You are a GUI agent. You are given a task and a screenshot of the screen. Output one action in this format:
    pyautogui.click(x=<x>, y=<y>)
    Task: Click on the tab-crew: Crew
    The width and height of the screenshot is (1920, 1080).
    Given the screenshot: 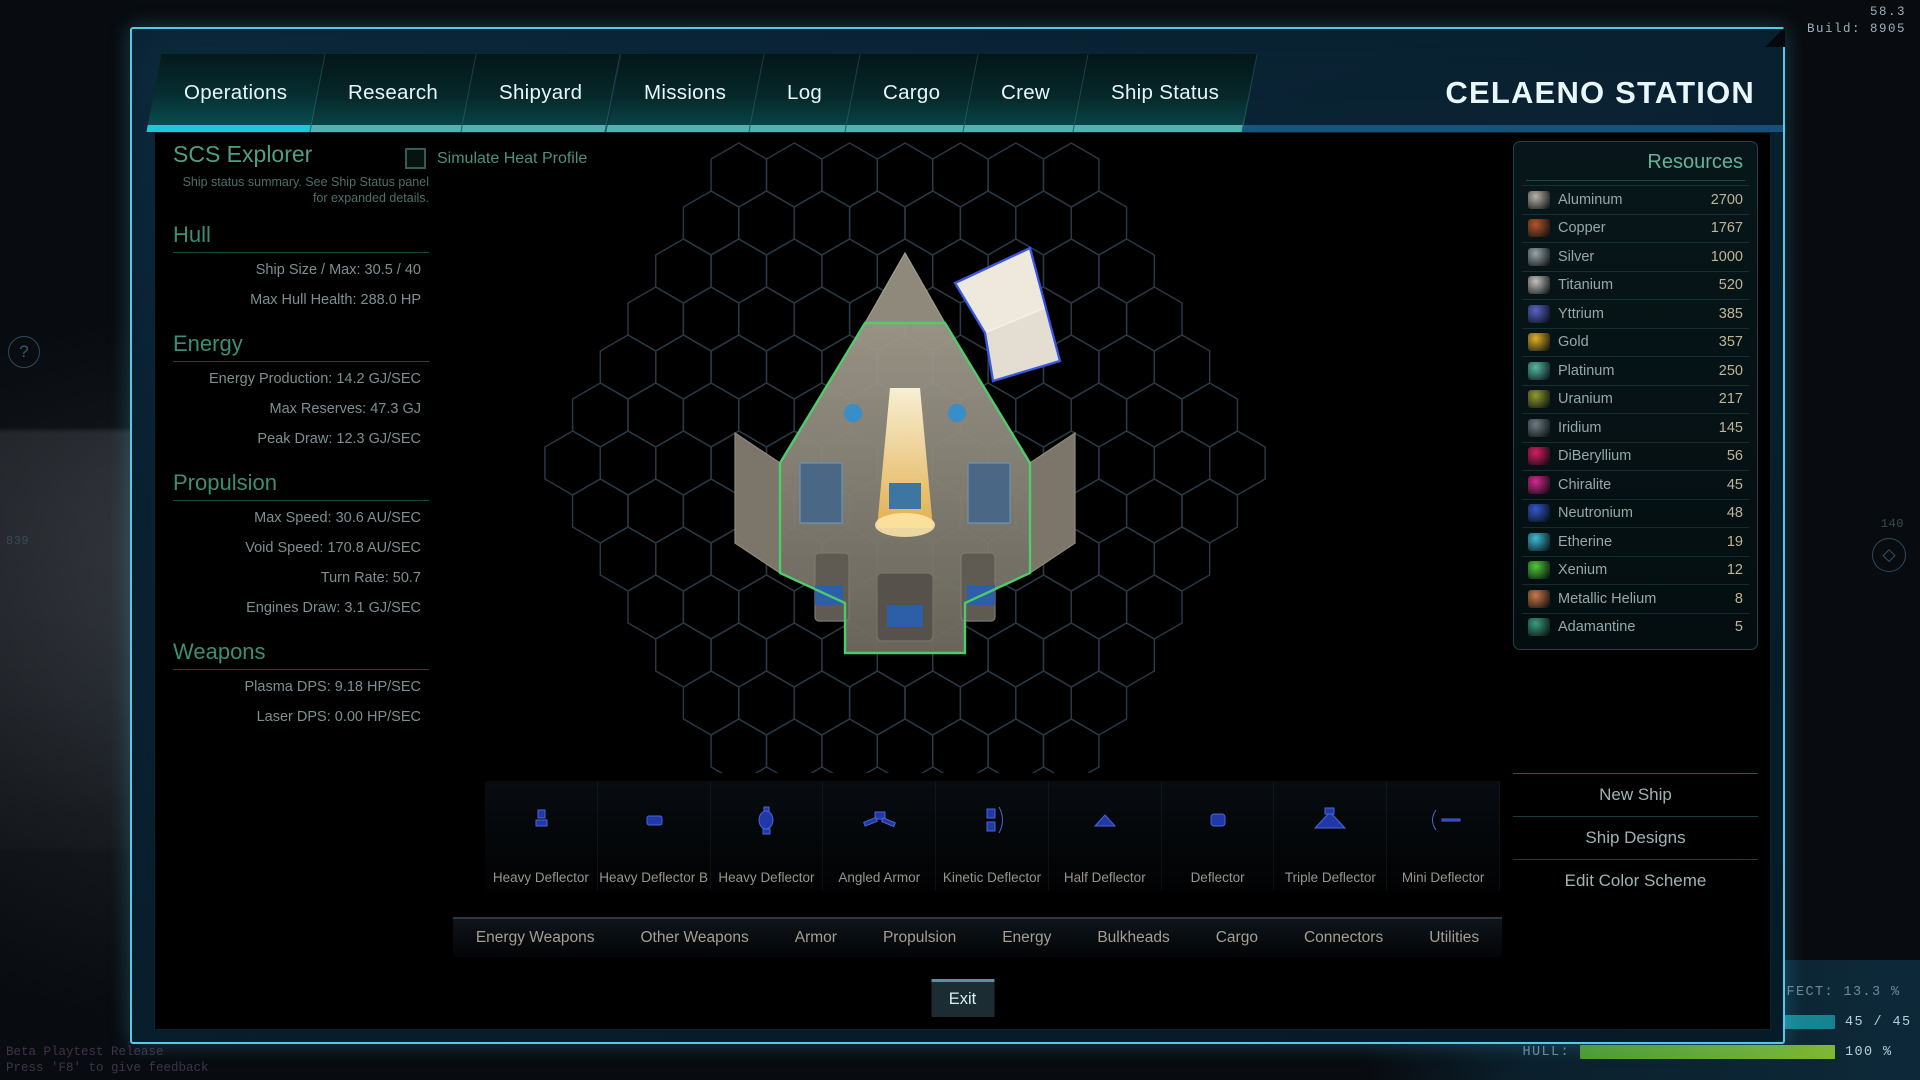 What is the action you would take?
    pyautogui.click(x=1026, y=93)
    